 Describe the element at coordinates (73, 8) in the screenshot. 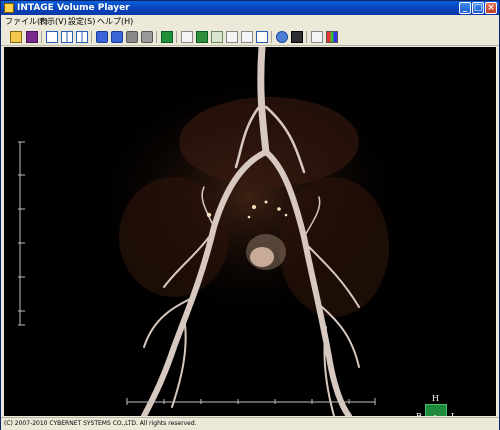

I see `window-title: INTAGE Volume Player` at that location.